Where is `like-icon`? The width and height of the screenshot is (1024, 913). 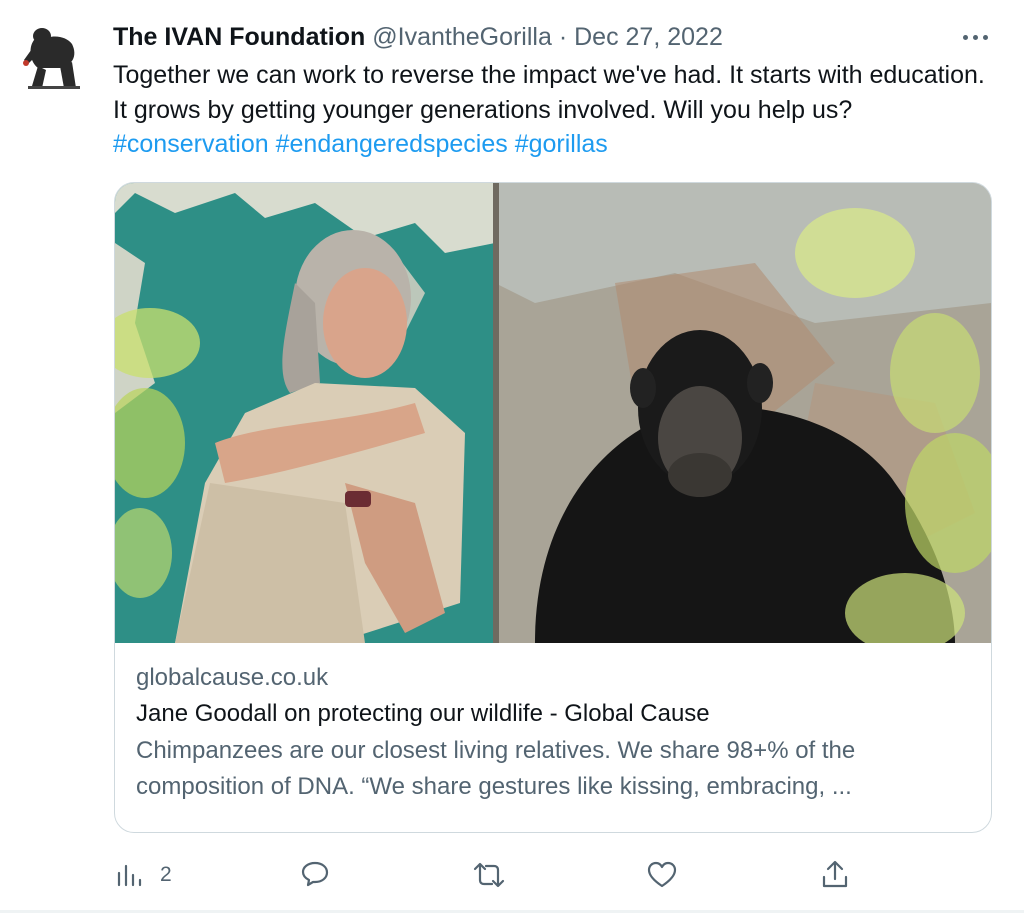
like-icon is located at coordinates (662, 874).